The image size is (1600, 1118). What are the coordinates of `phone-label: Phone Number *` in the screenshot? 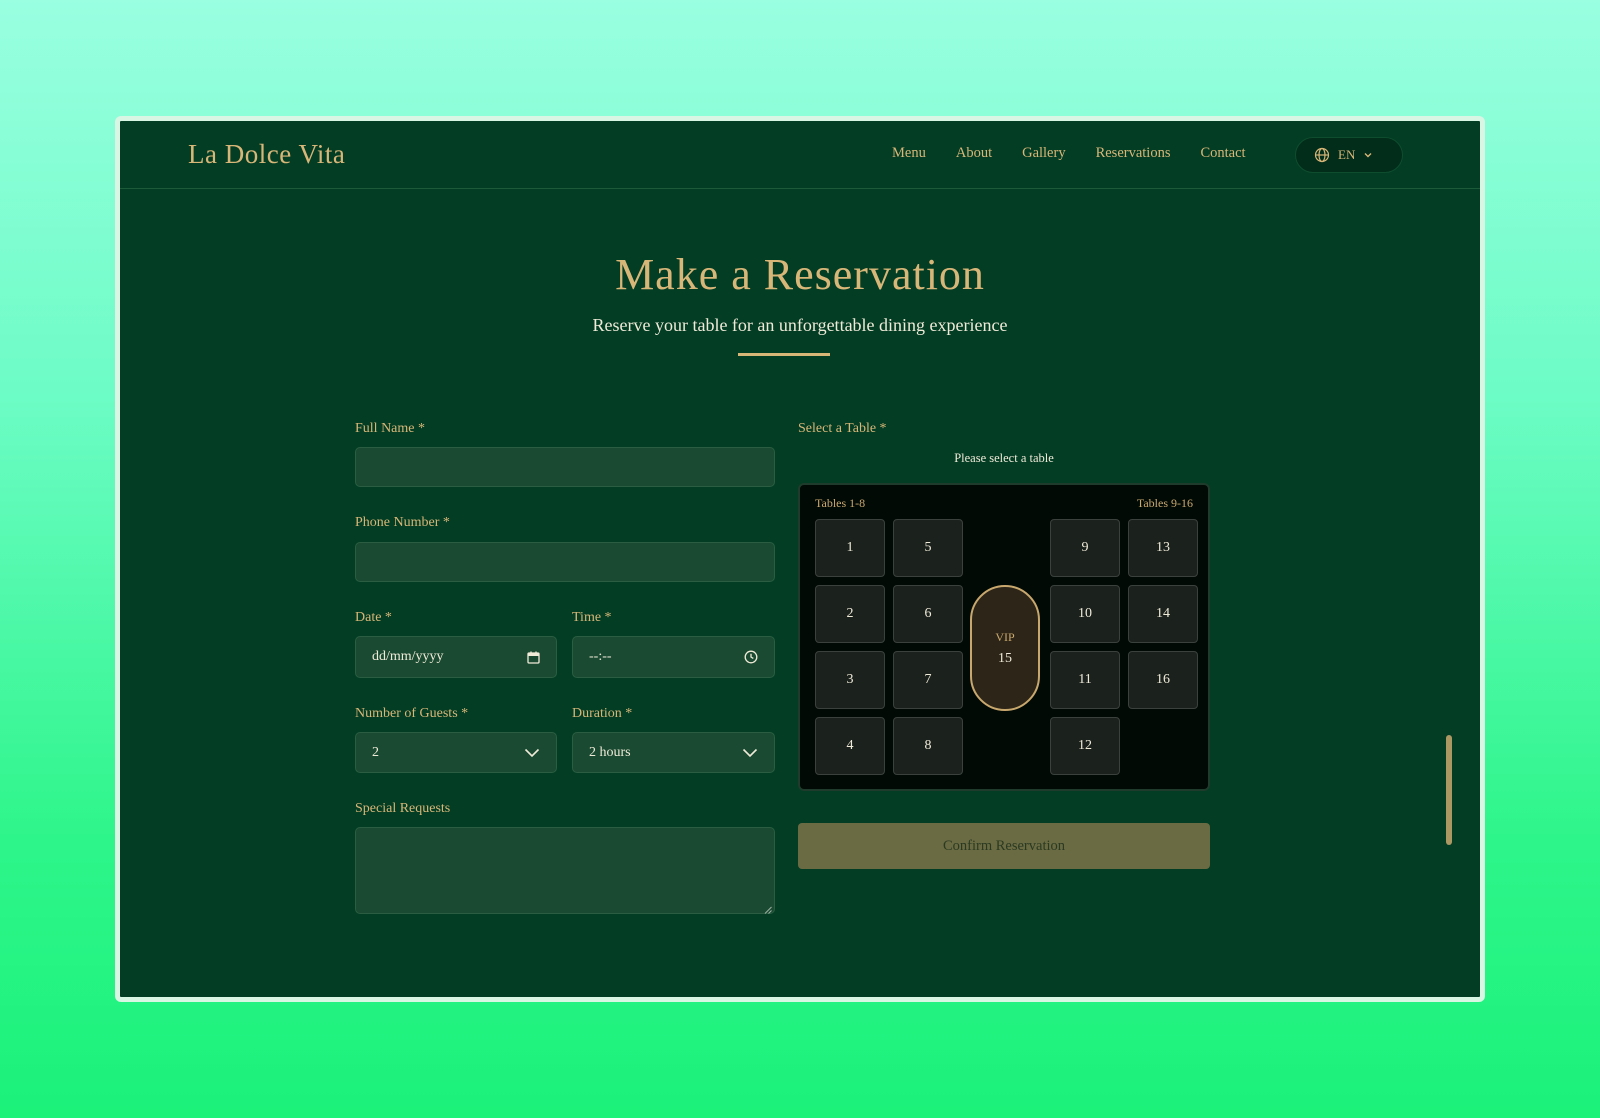 It's located at (402, 522).